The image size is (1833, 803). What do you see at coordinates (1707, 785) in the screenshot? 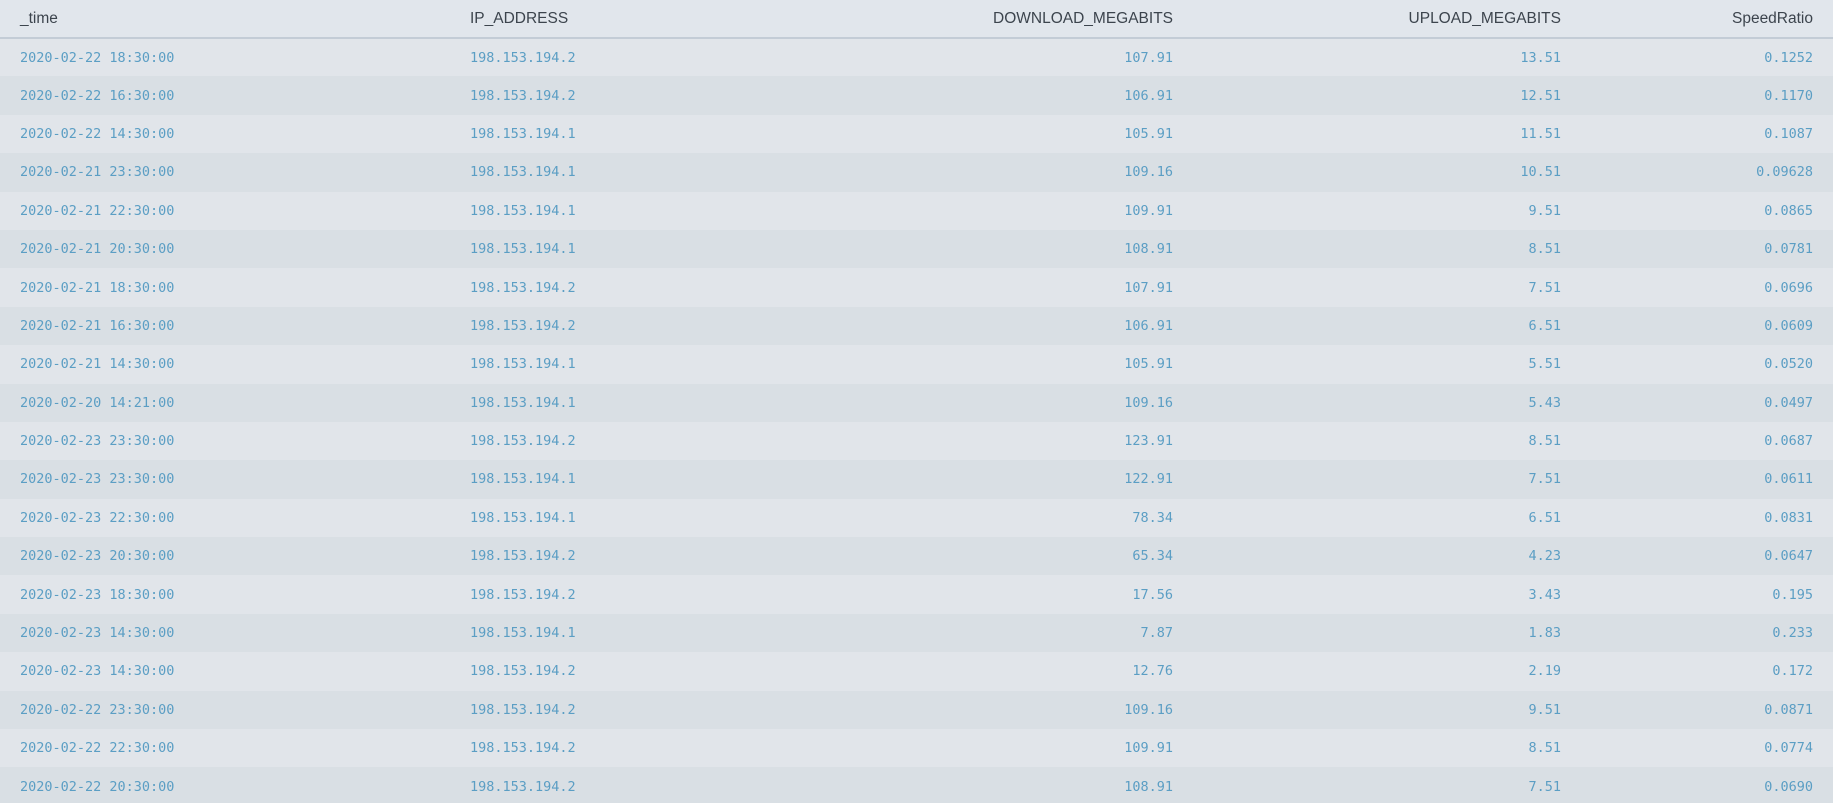
I see `speed-ratio-cell: 0.0690` at bounding box center [1707, 785].